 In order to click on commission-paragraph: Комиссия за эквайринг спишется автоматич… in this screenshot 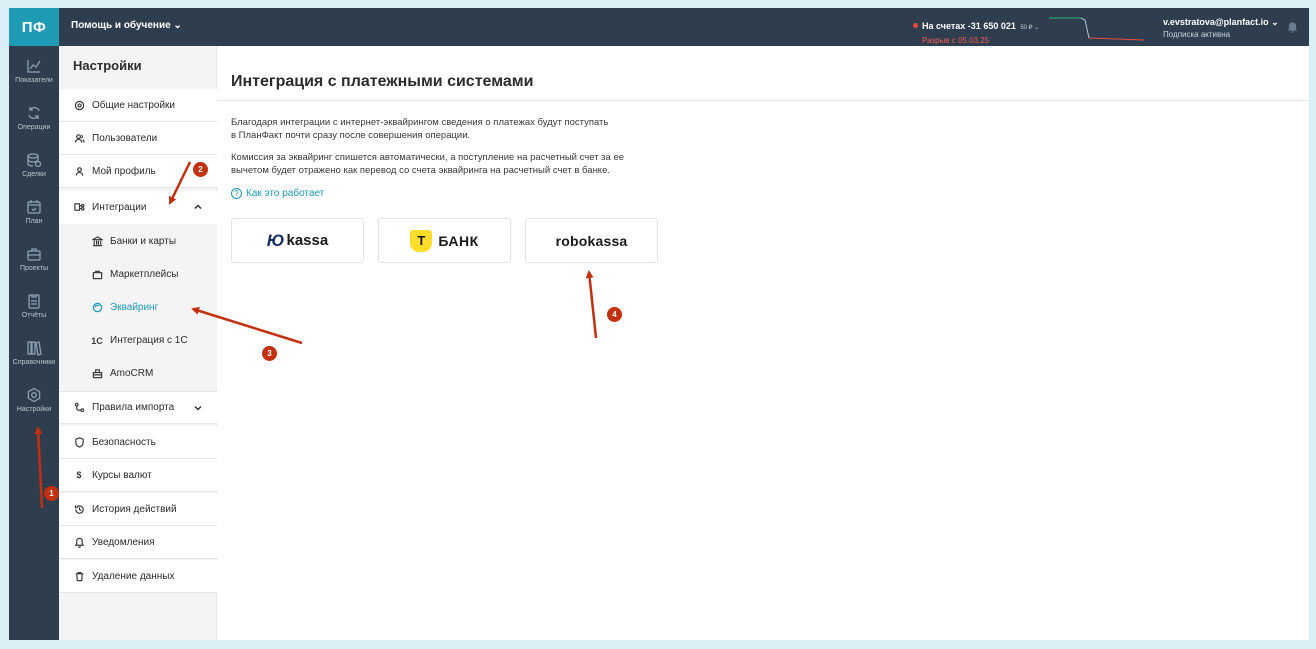, I will do `click(428, 164)`.